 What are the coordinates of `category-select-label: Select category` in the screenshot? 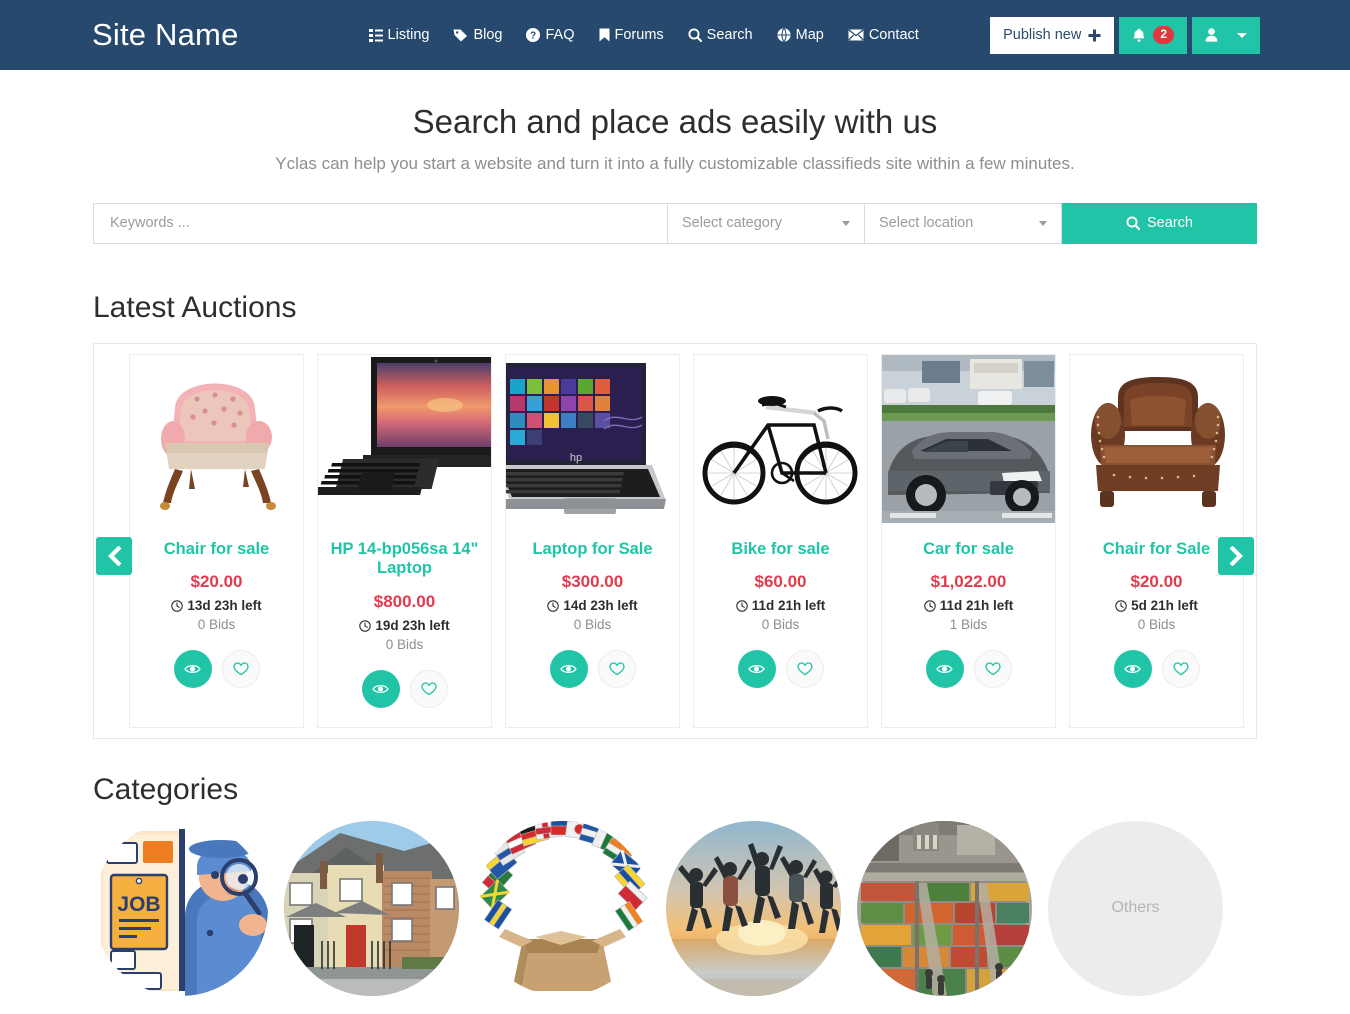 It's located at (732, 223).